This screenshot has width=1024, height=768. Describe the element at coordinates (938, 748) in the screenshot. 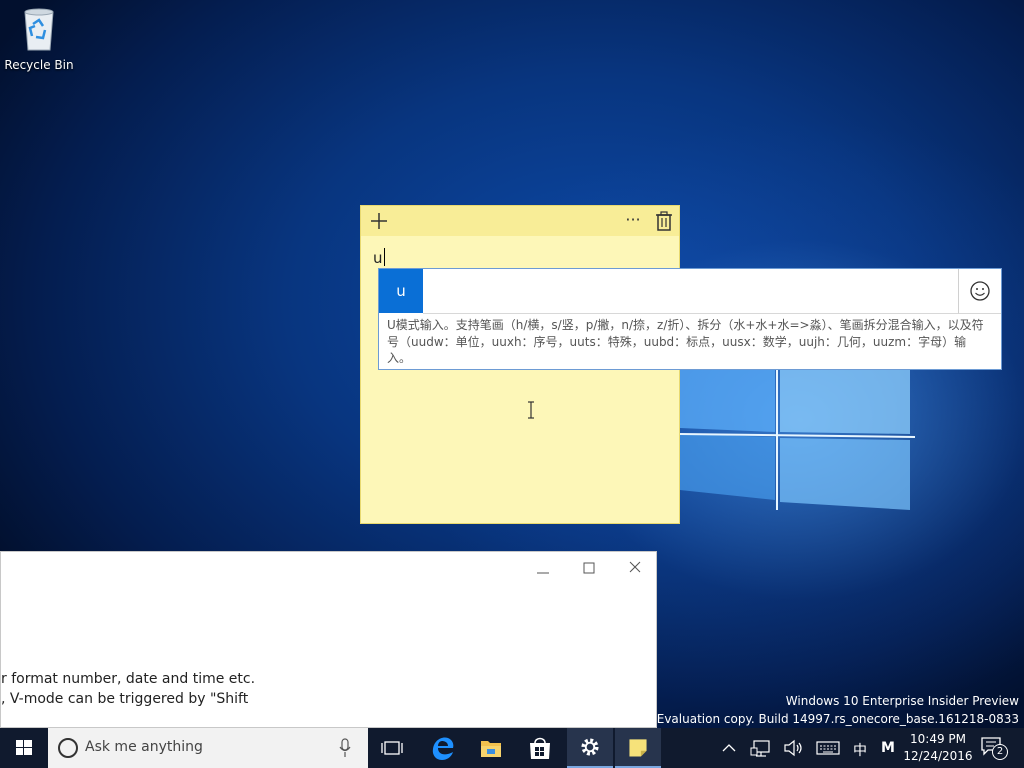

I see `taskbar-clock: 10:49 PM 12/24/2016` at that location.